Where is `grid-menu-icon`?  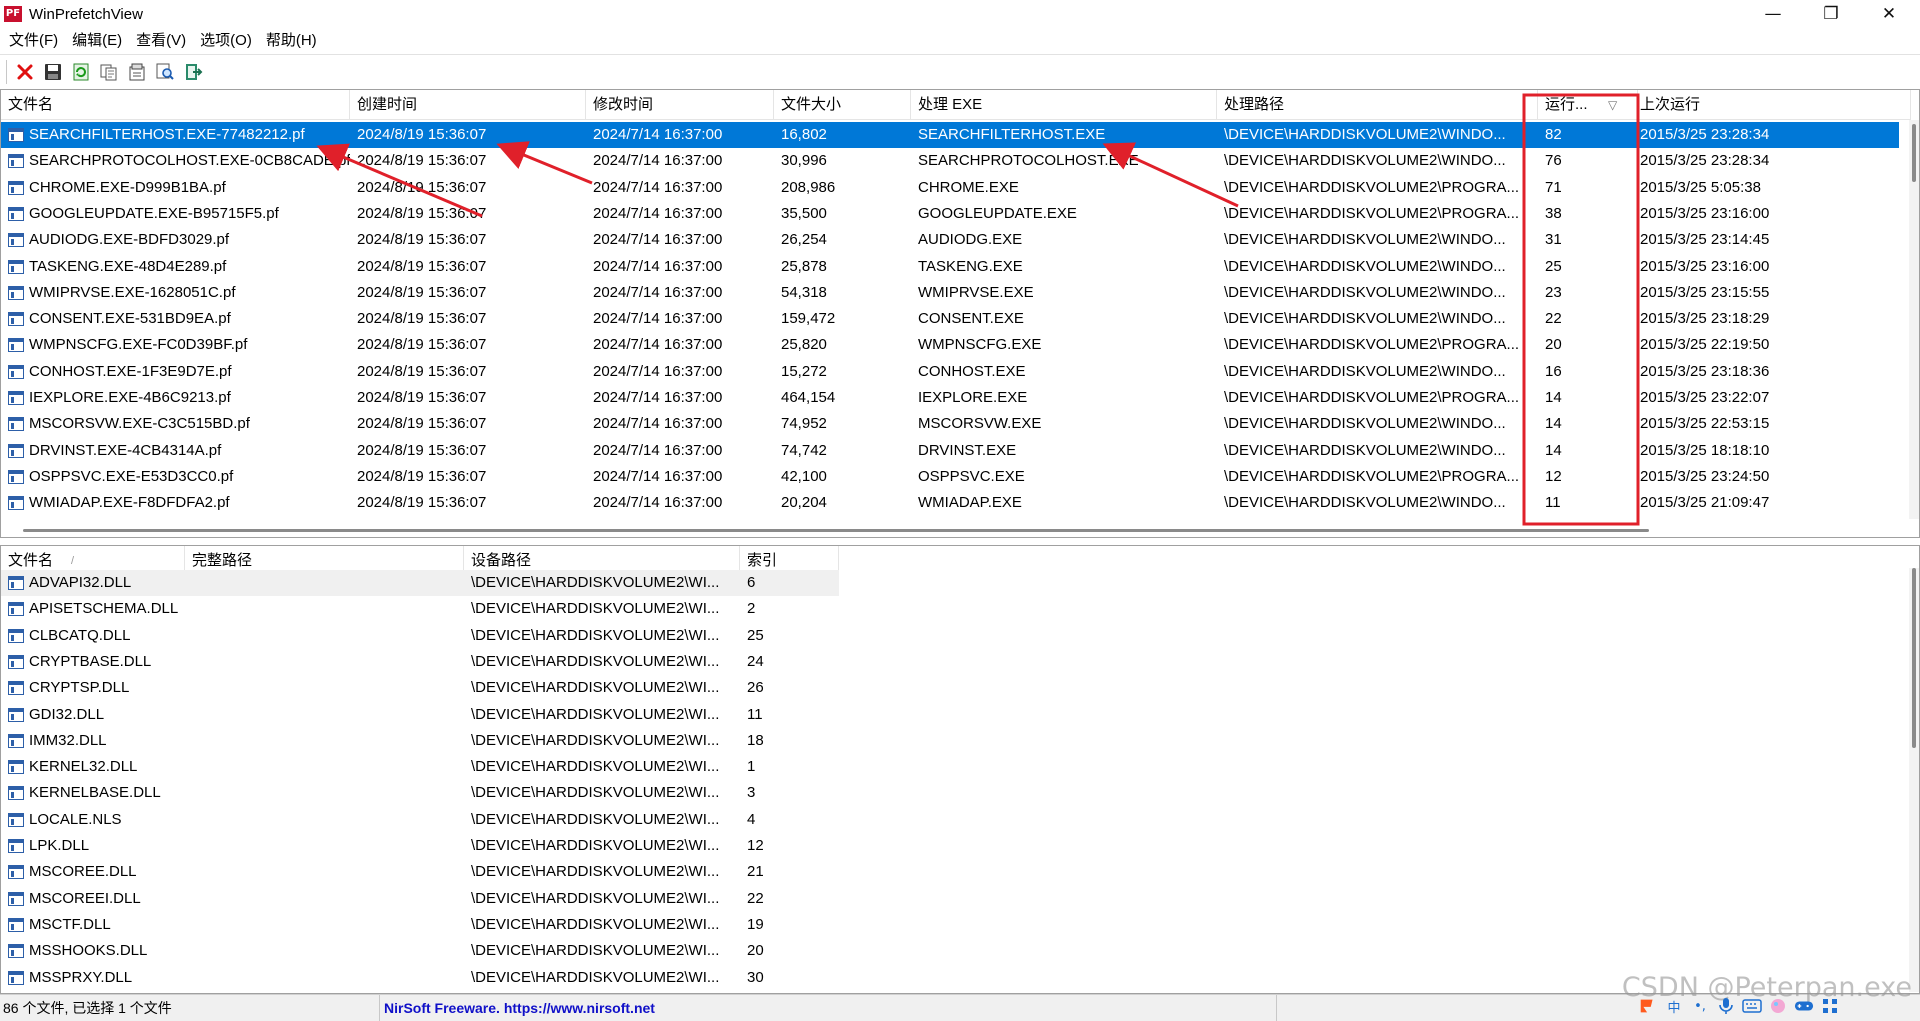
grid-menu-icon is located at coordinates (1830, 1006).